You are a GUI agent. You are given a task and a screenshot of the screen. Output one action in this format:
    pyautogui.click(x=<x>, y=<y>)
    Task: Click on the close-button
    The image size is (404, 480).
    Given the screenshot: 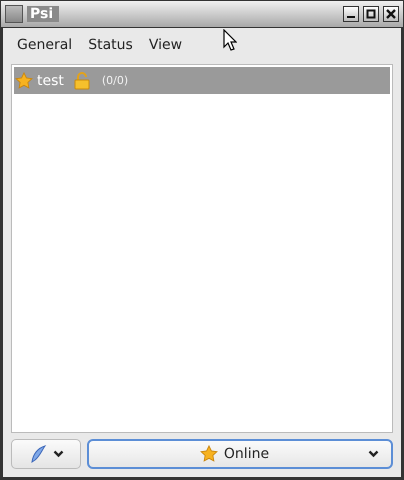 What is the action you would take?
    pyautogui.click(x=391, y=14)
    